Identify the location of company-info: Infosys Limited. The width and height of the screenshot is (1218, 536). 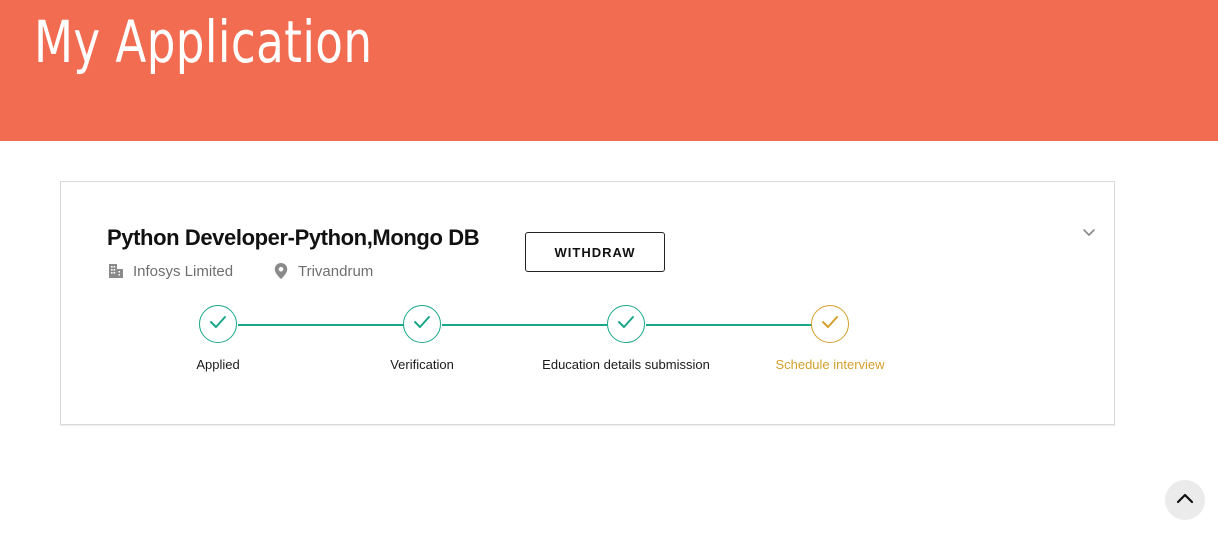
(170, 271).